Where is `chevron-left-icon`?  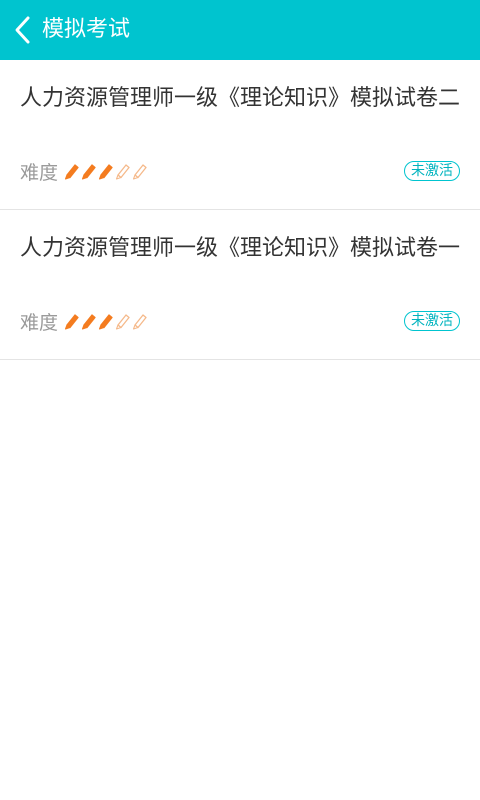
chevron-left-icon is located at coordinates (22, 30).